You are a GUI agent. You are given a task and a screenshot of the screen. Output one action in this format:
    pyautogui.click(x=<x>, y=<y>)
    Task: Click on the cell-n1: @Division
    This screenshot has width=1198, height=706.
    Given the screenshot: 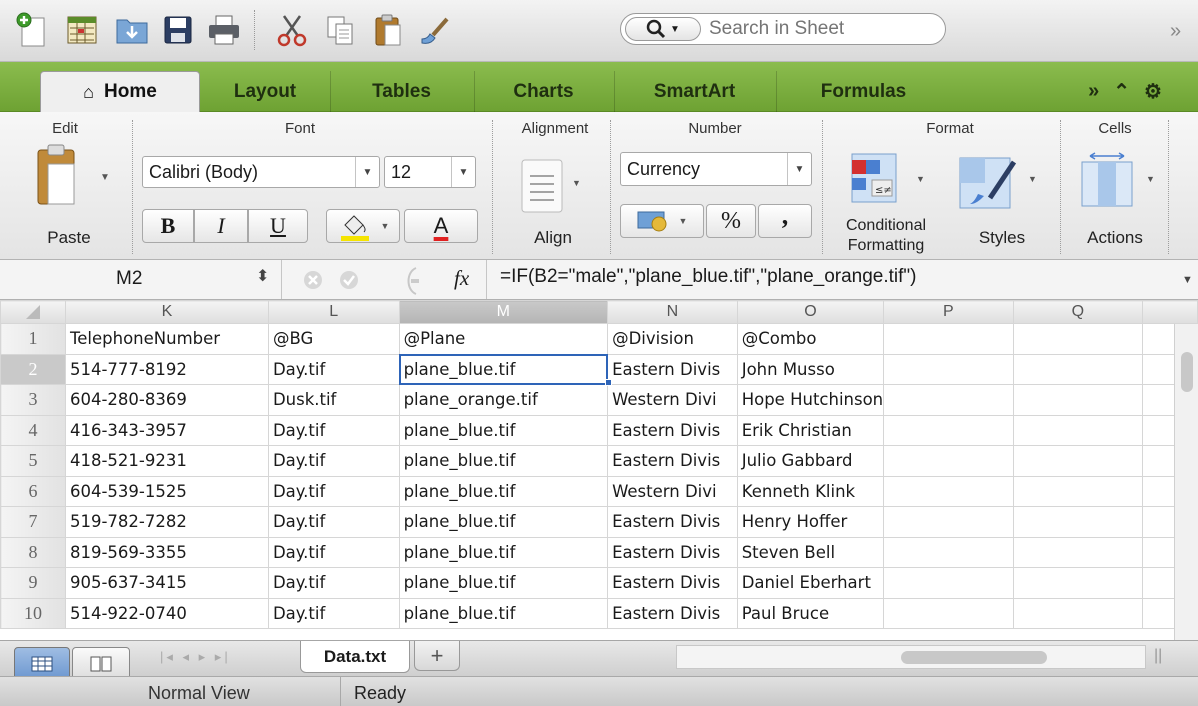 What is the action you would take?
    pyautogui.click(x=672, y=339)
    